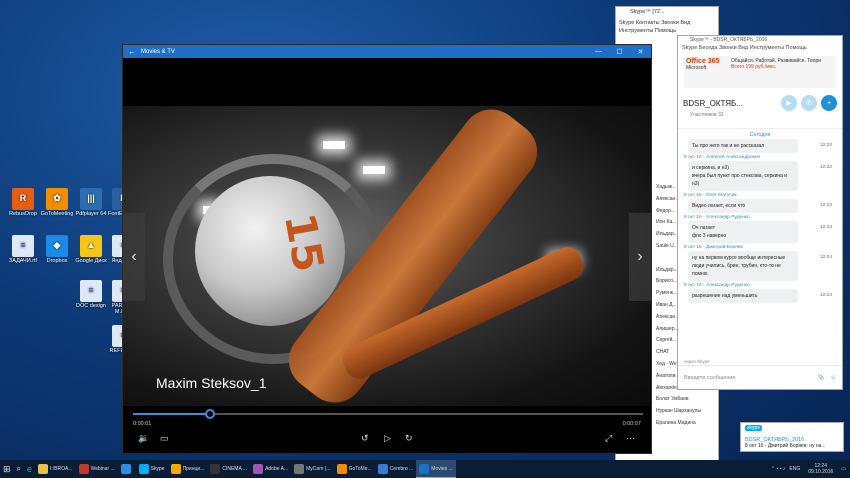 This screenshot has width=850, height=478. I want to click on skip-back-icon: ↺, so click(365, 438).